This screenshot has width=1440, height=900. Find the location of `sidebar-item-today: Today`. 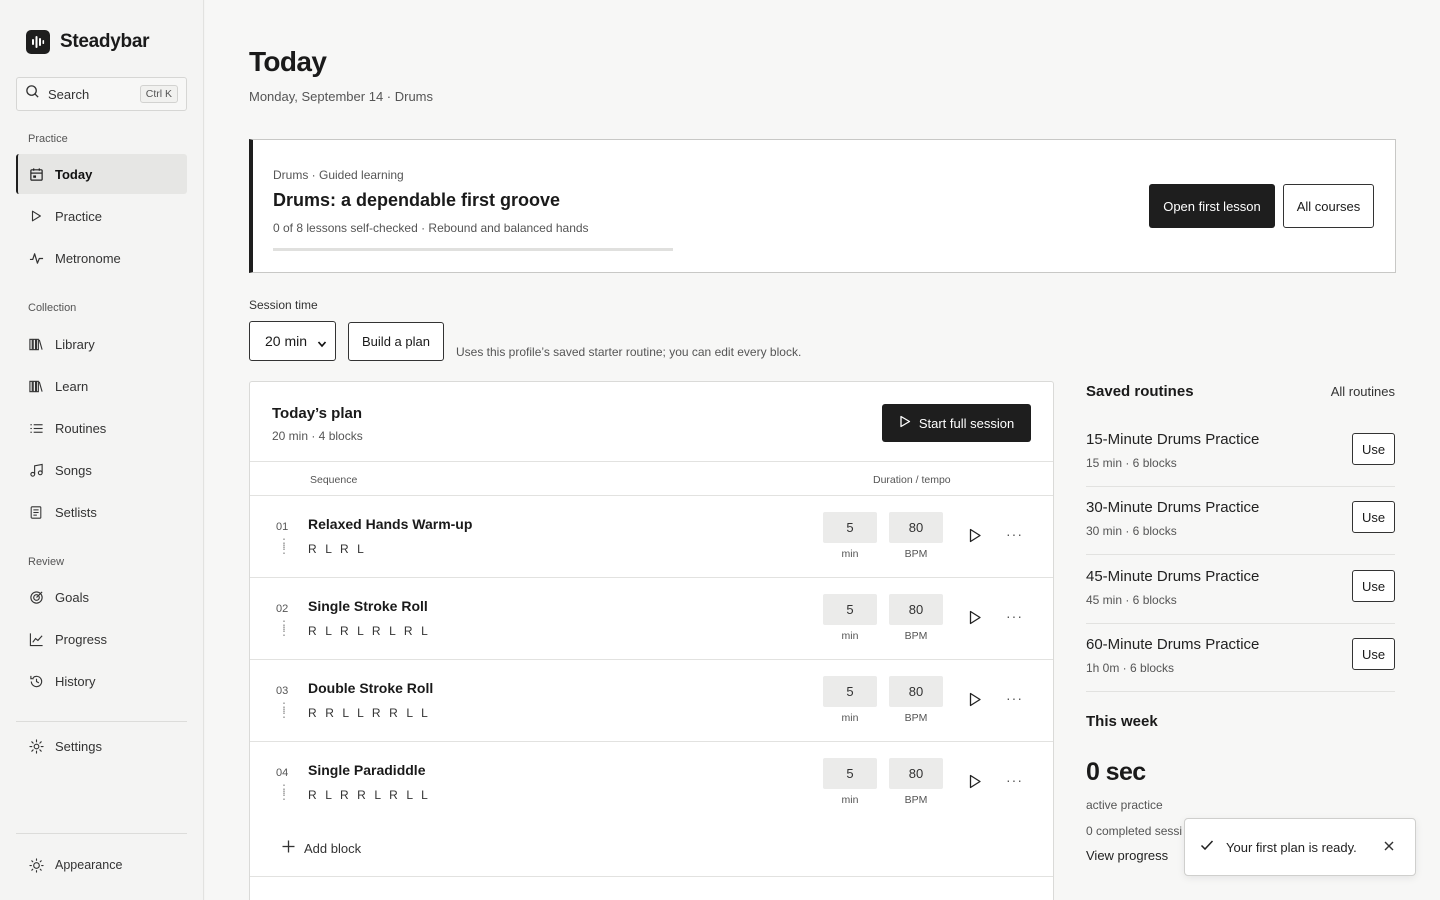

sidebar-item-today: Today is located at coordinates (101, 174).